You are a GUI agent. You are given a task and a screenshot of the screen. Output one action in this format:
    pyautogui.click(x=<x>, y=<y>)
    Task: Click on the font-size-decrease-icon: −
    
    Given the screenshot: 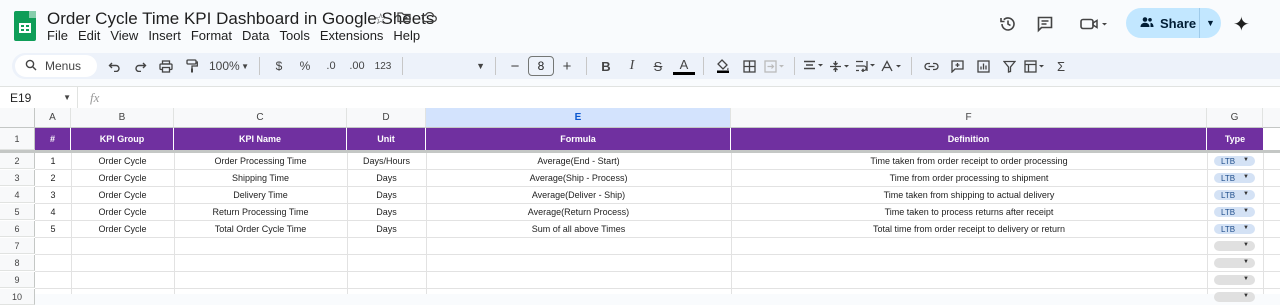 What is the action you would take?
    pyautogui.click(x=515, y=66)
    